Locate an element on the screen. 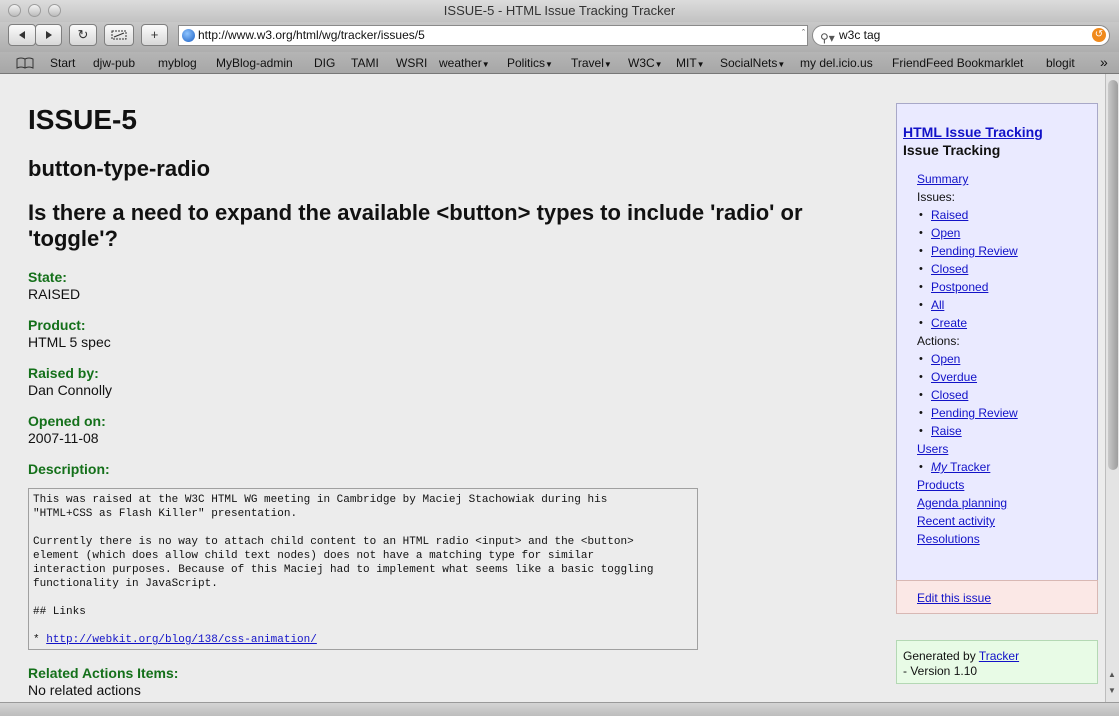 The image size is (1119, 716). bookmark-weather-label: weather is located at coordinates (460, 63).